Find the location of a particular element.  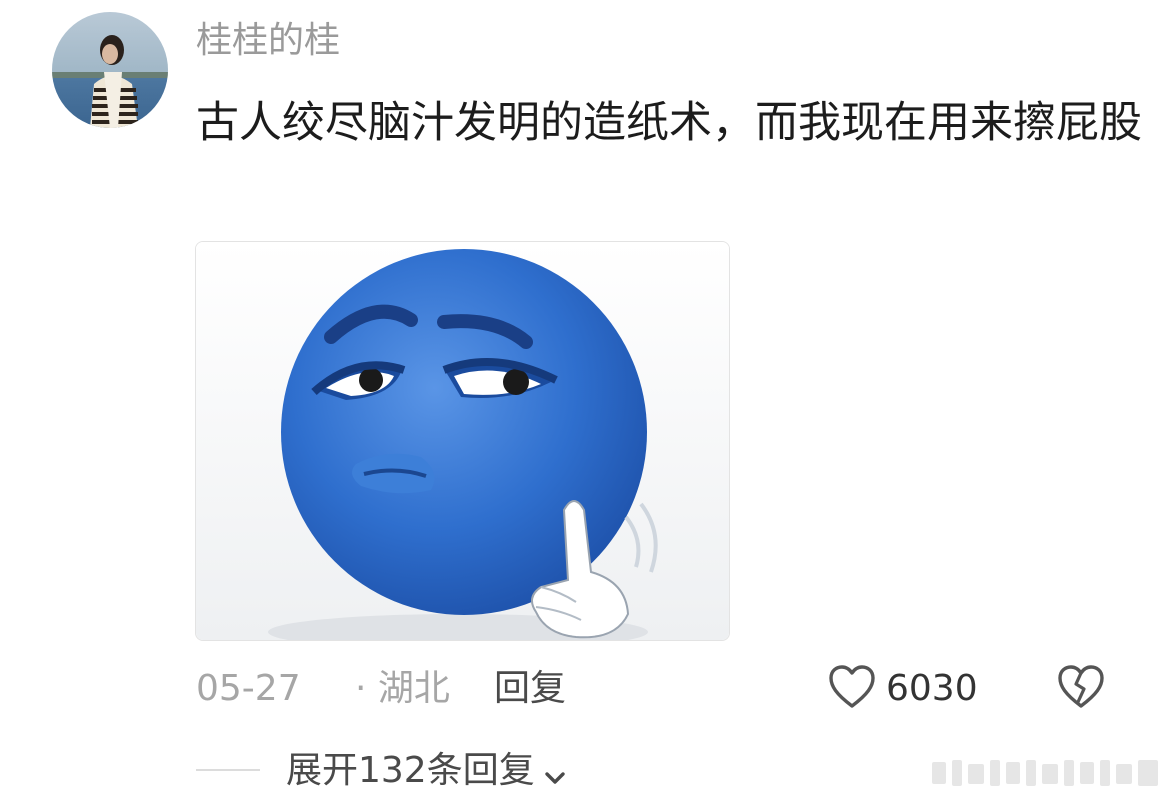

like-button is located at coordinates (852, 688).